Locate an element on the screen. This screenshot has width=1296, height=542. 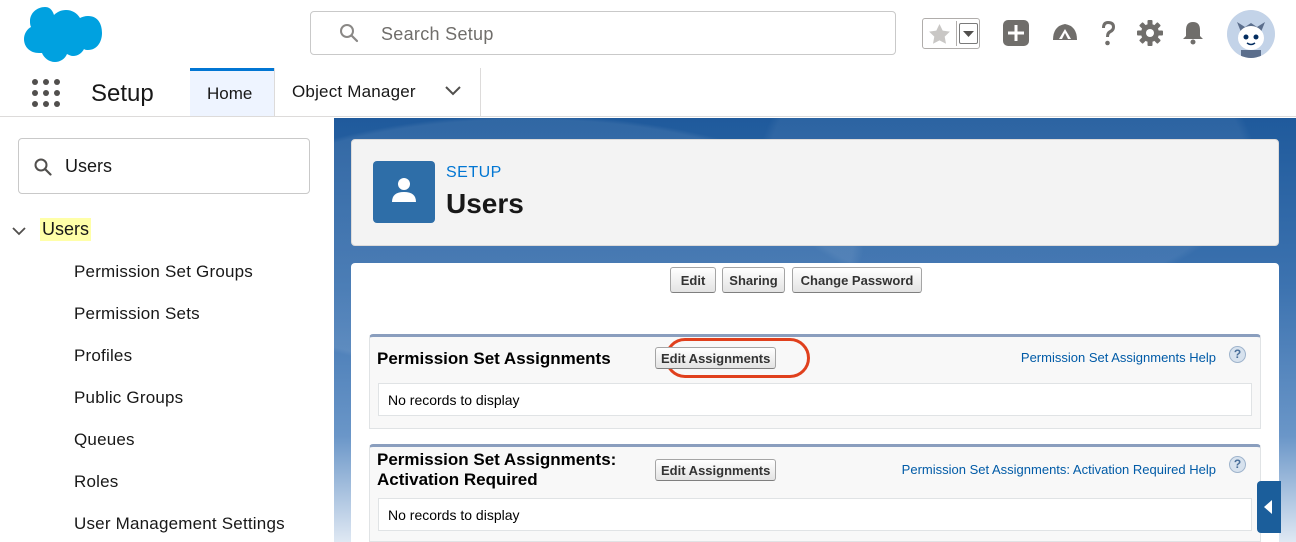
search-placeholder: Search Setup is located at coordinates (437, 34).